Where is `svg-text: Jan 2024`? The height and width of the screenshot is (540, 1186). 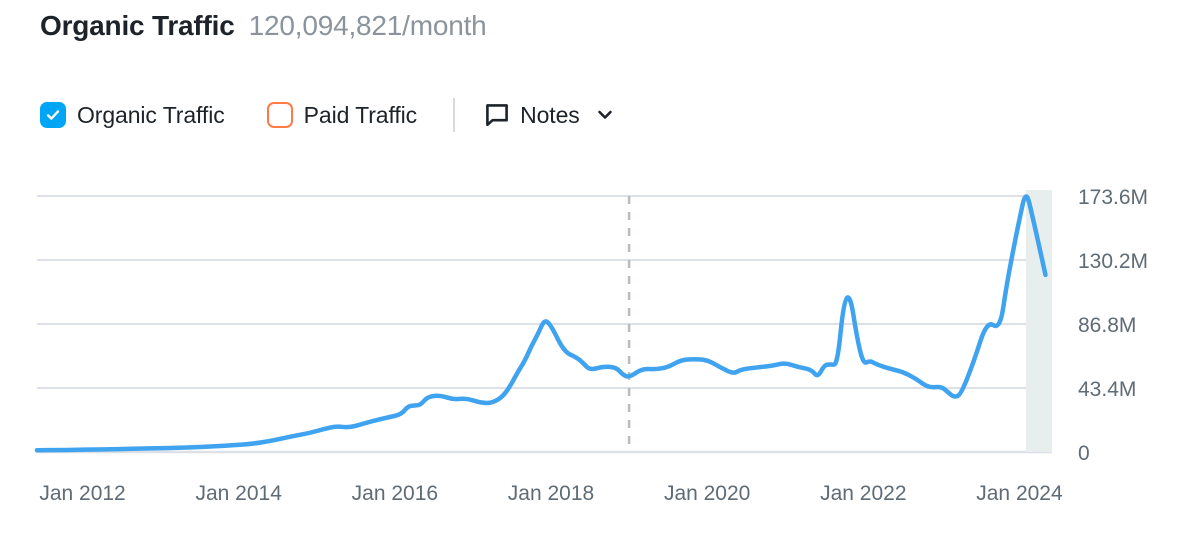
svg-text: Jan 2024 is located at coordinates (1019, 493).